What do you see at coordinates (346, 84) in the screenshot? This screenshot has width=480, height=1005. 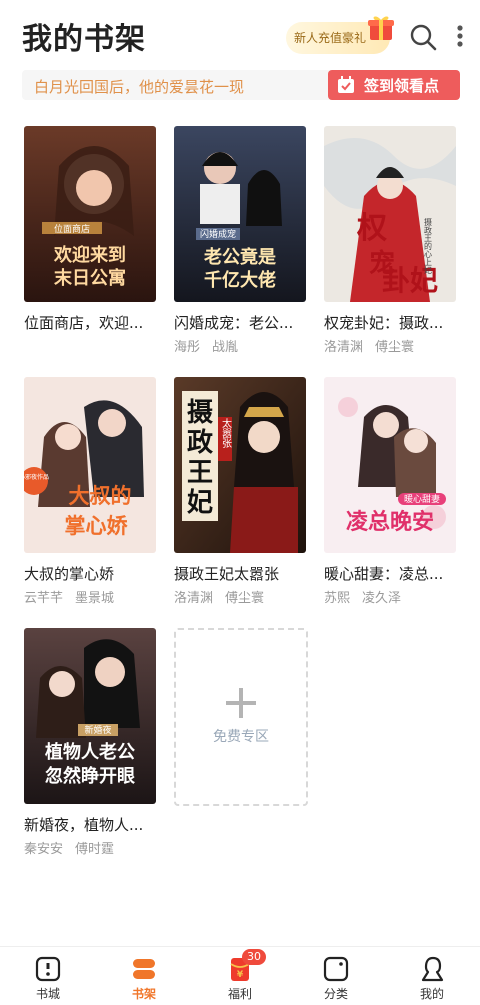 I see `calendar-check-icon` at bounding box center [346, 84].